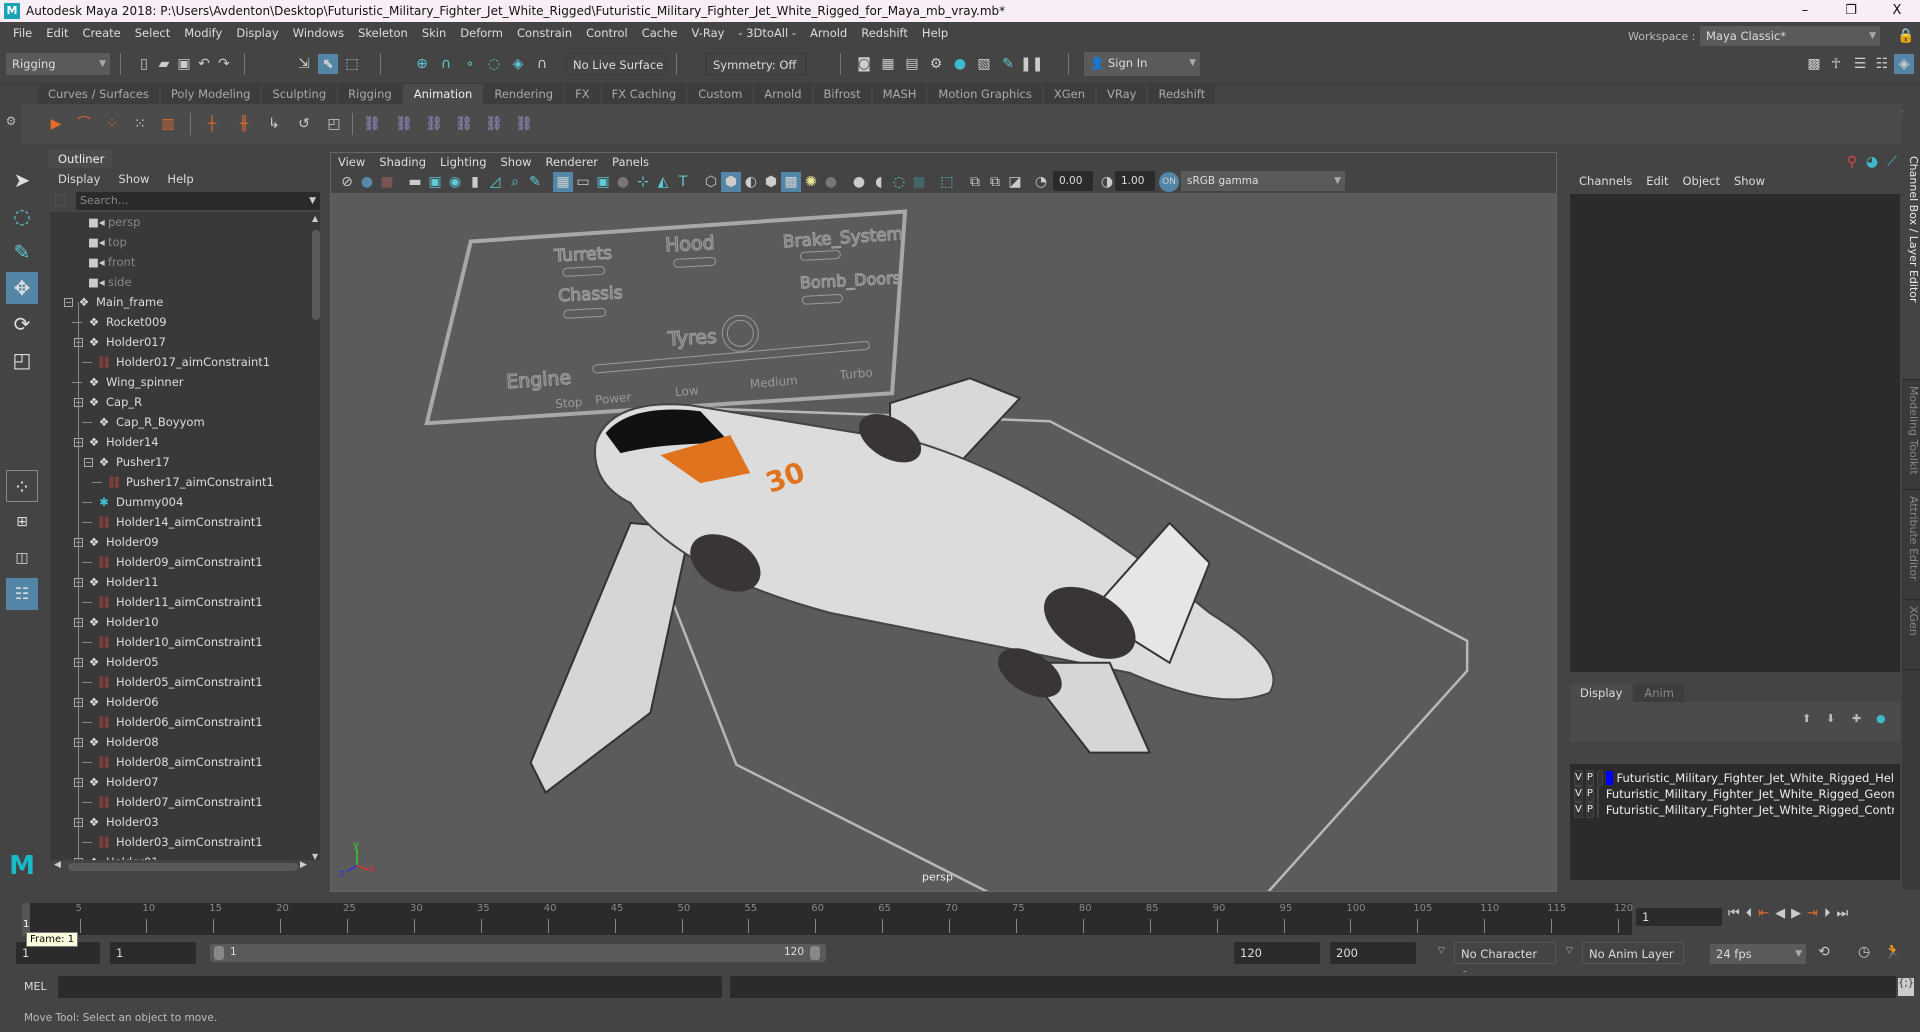  Describe the element at coordinates (203, 33) in the screenshot. I see `menu-modify: Modify` at that location.